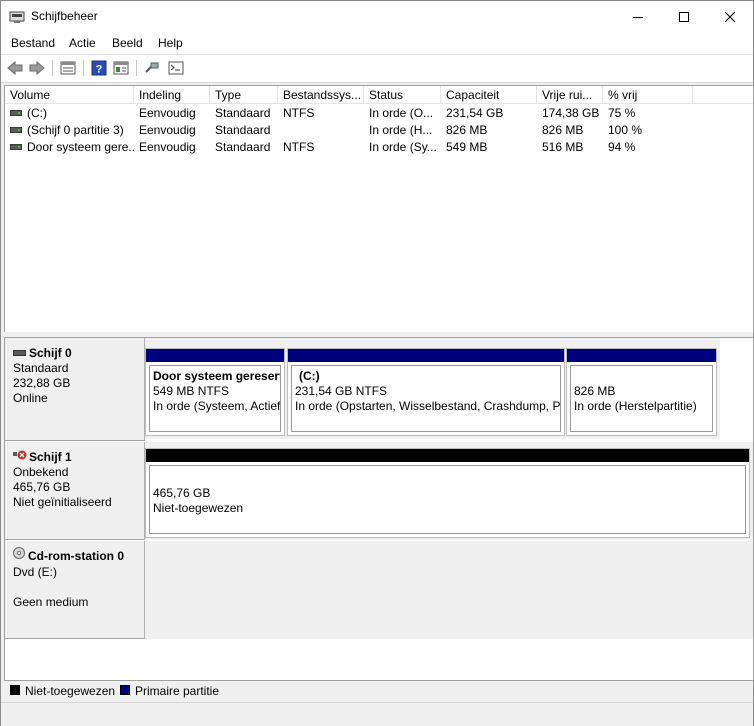  Describe the element at coordinates (475, 113) in the screenshot. I see `cell-capacity: 231,54 GB` at that location.